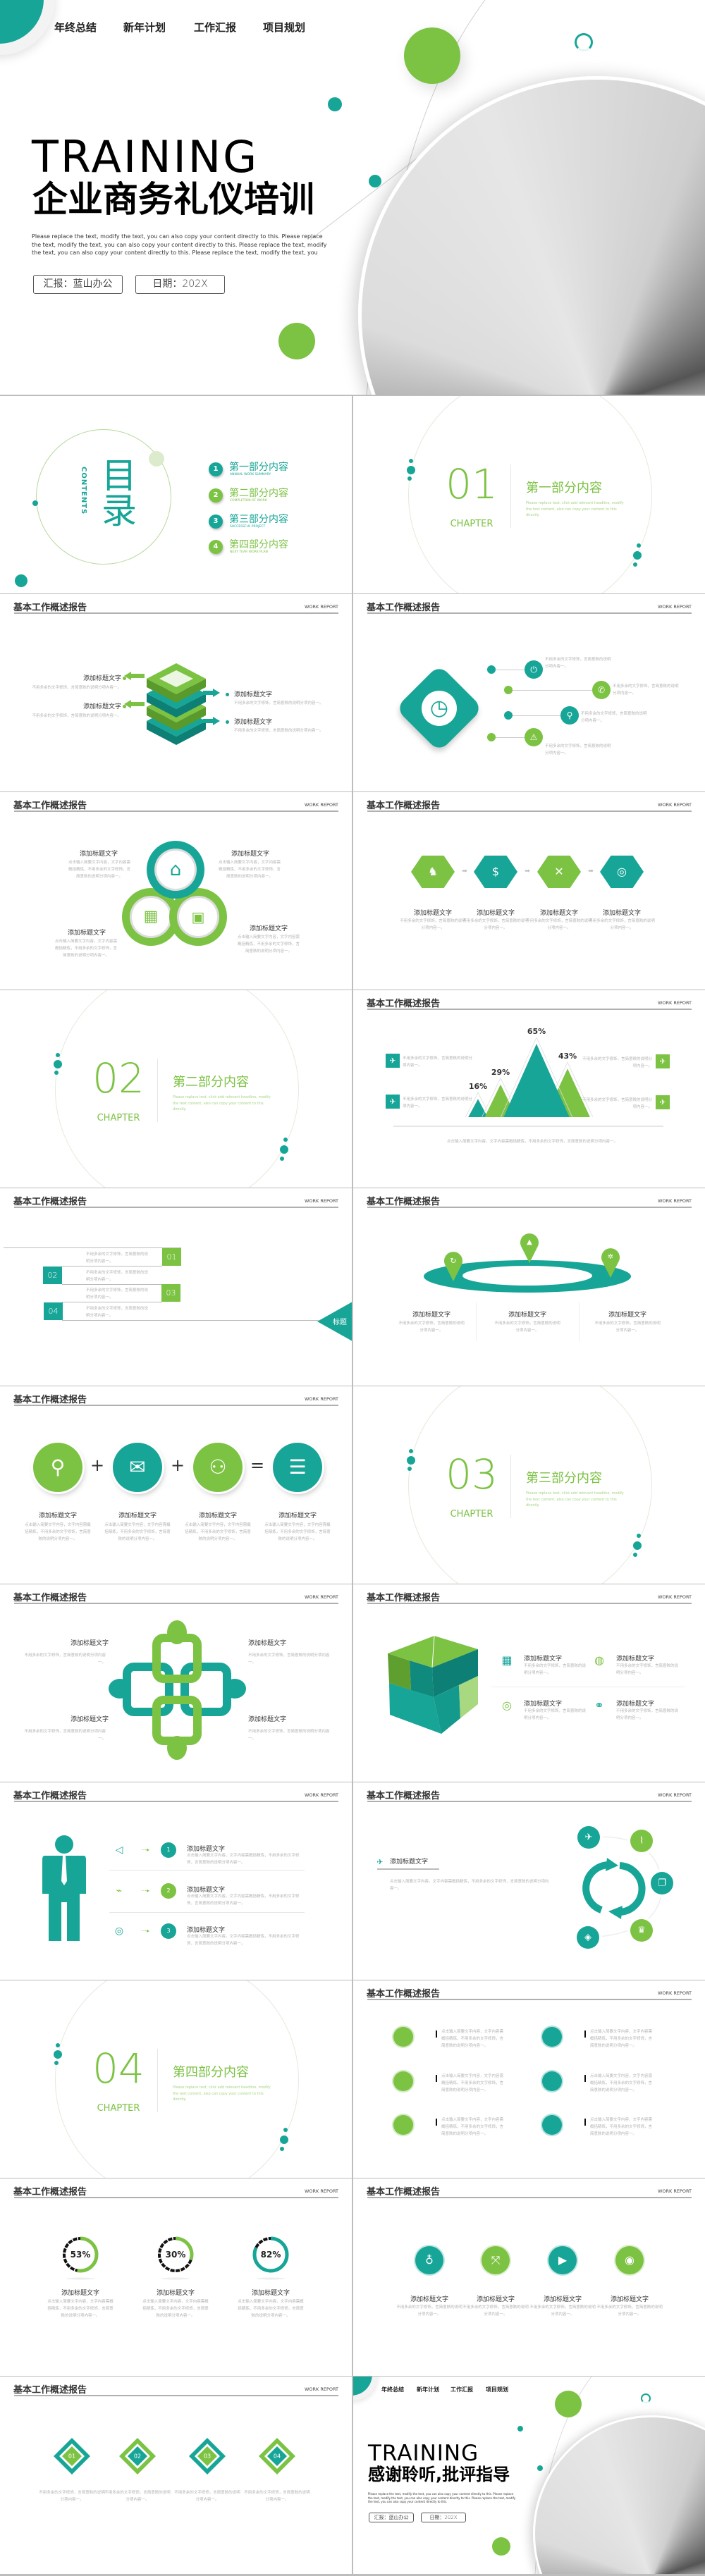  What do you see at coordinates (428, 2389) in the screenshot?
I see `ending-nav-item: 新年计划` at bounding box center [428, 2389].